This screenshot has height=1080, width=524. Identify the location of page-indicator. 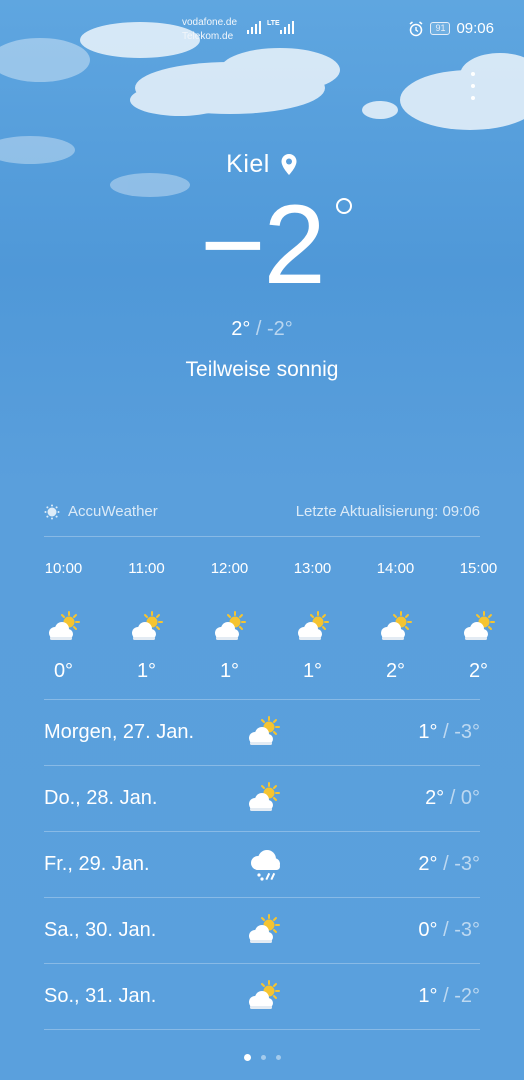
(262, 1057).